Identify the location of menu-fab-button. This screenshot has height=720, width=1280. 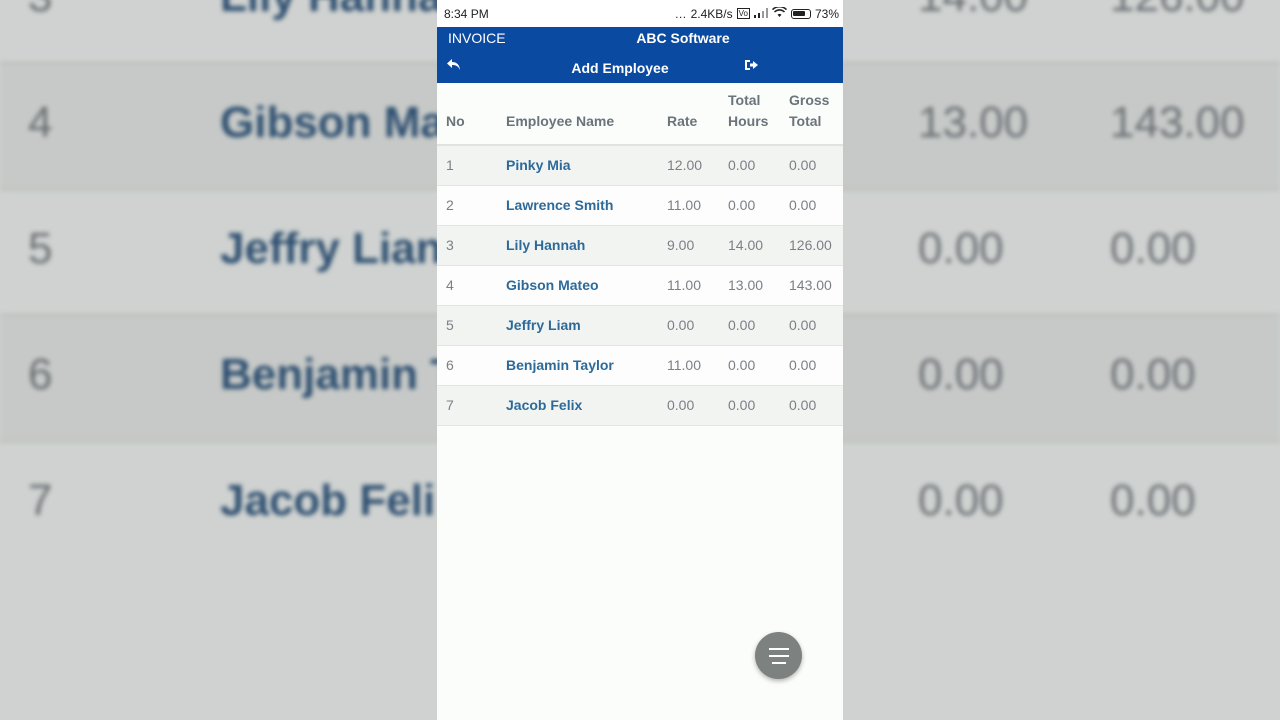
(778, 655).